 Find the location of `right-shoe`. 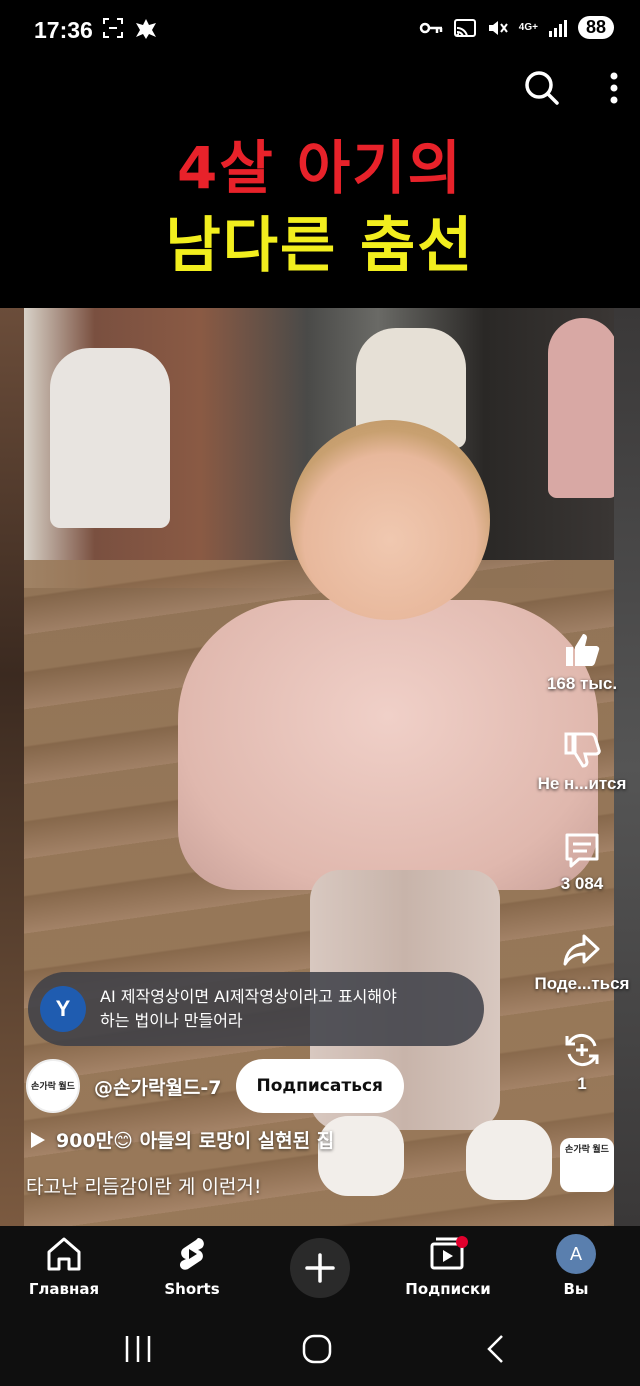

right-shoe is located at coordinates (509, 1160).